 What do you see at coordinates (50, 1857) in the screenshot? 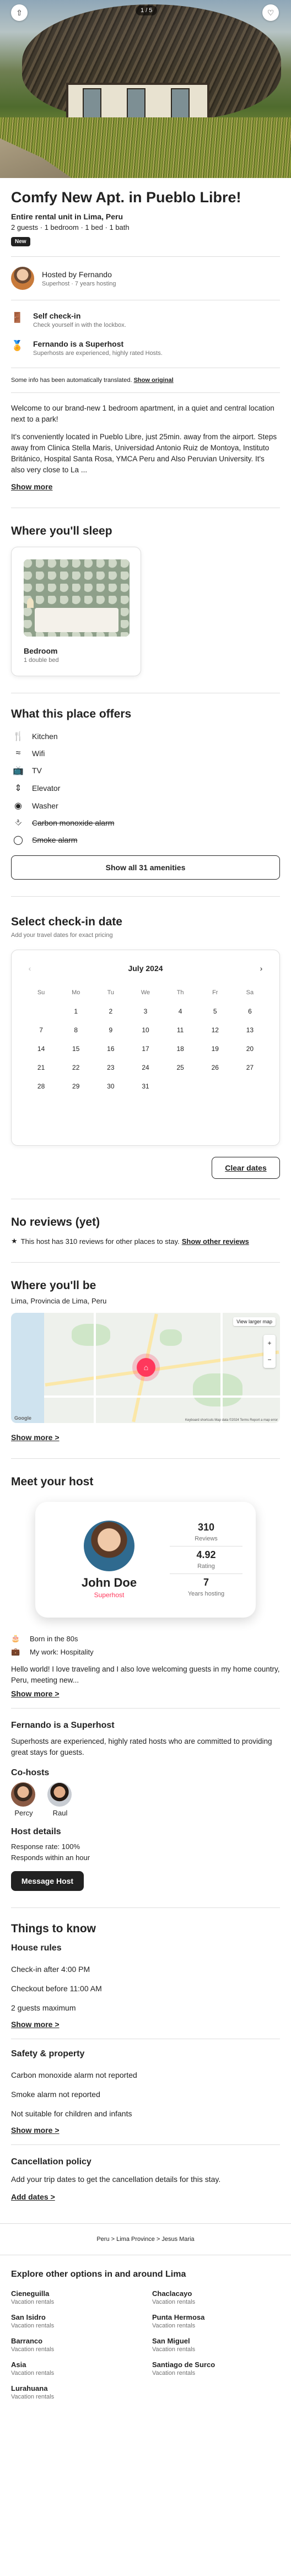
I see `response-time: Responds within an hour` at bounding box center [50, 1857].